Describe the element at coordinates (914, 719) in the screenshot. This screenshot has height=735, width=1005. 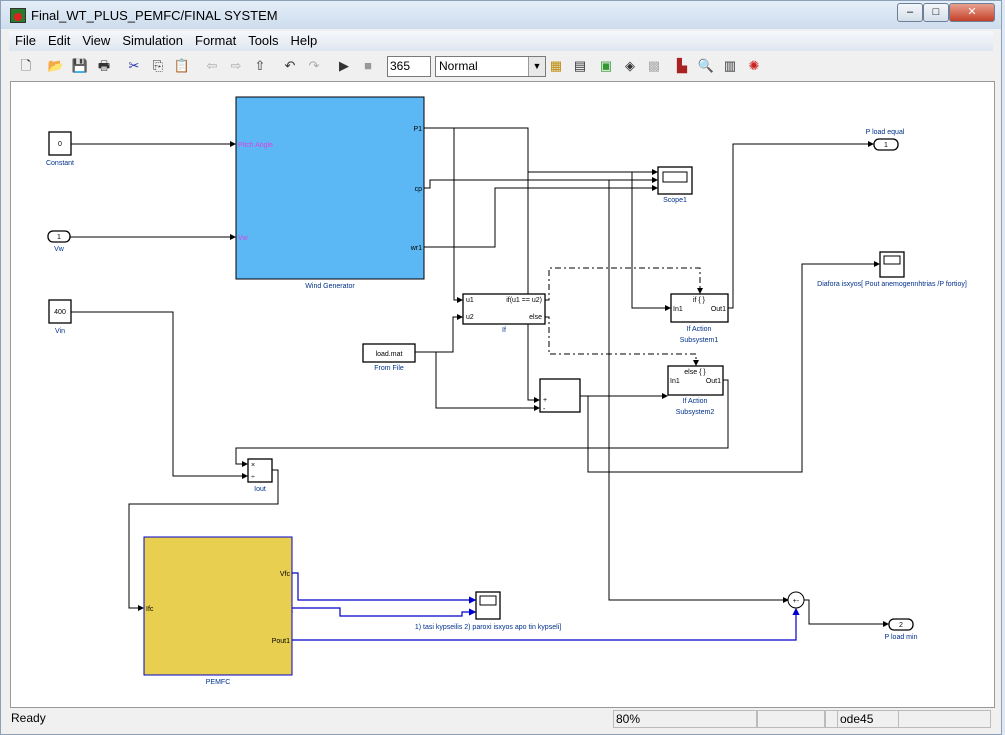
I see `solver-name: ode45` at that location.